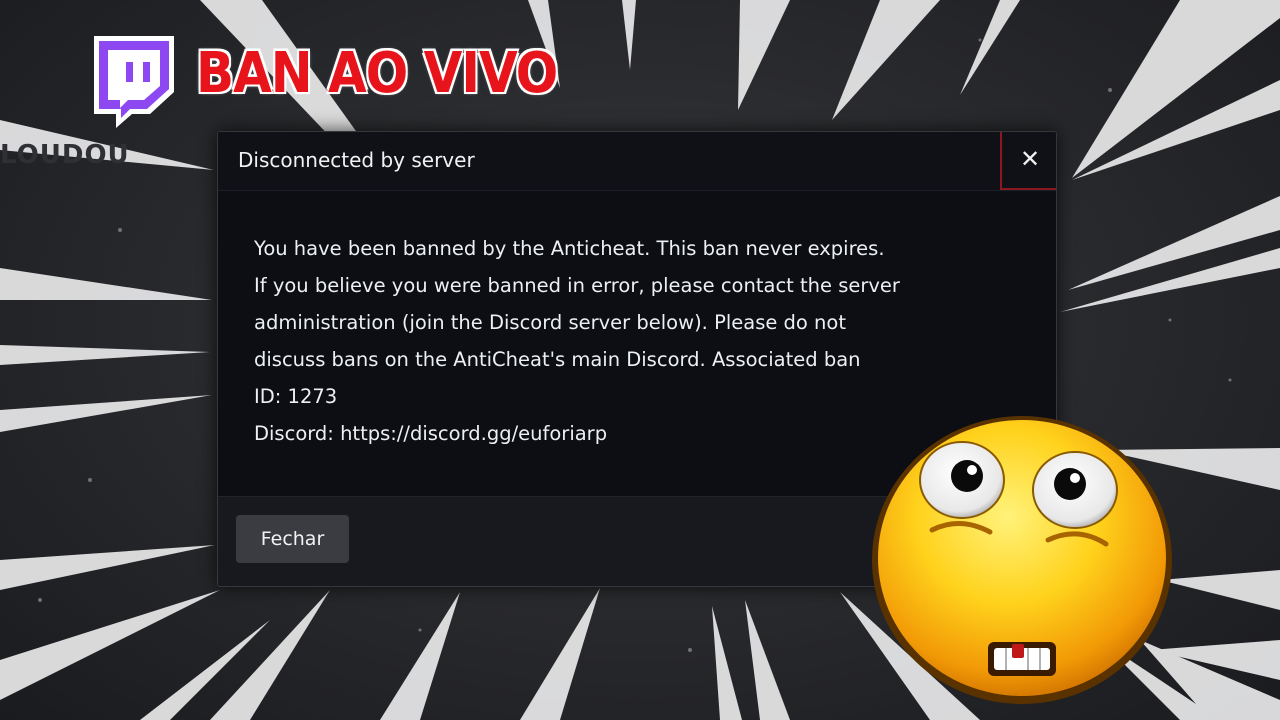 This screenshot has width=1280, height=720. I want to click on close-icon: ✕, so click(1030, 159).